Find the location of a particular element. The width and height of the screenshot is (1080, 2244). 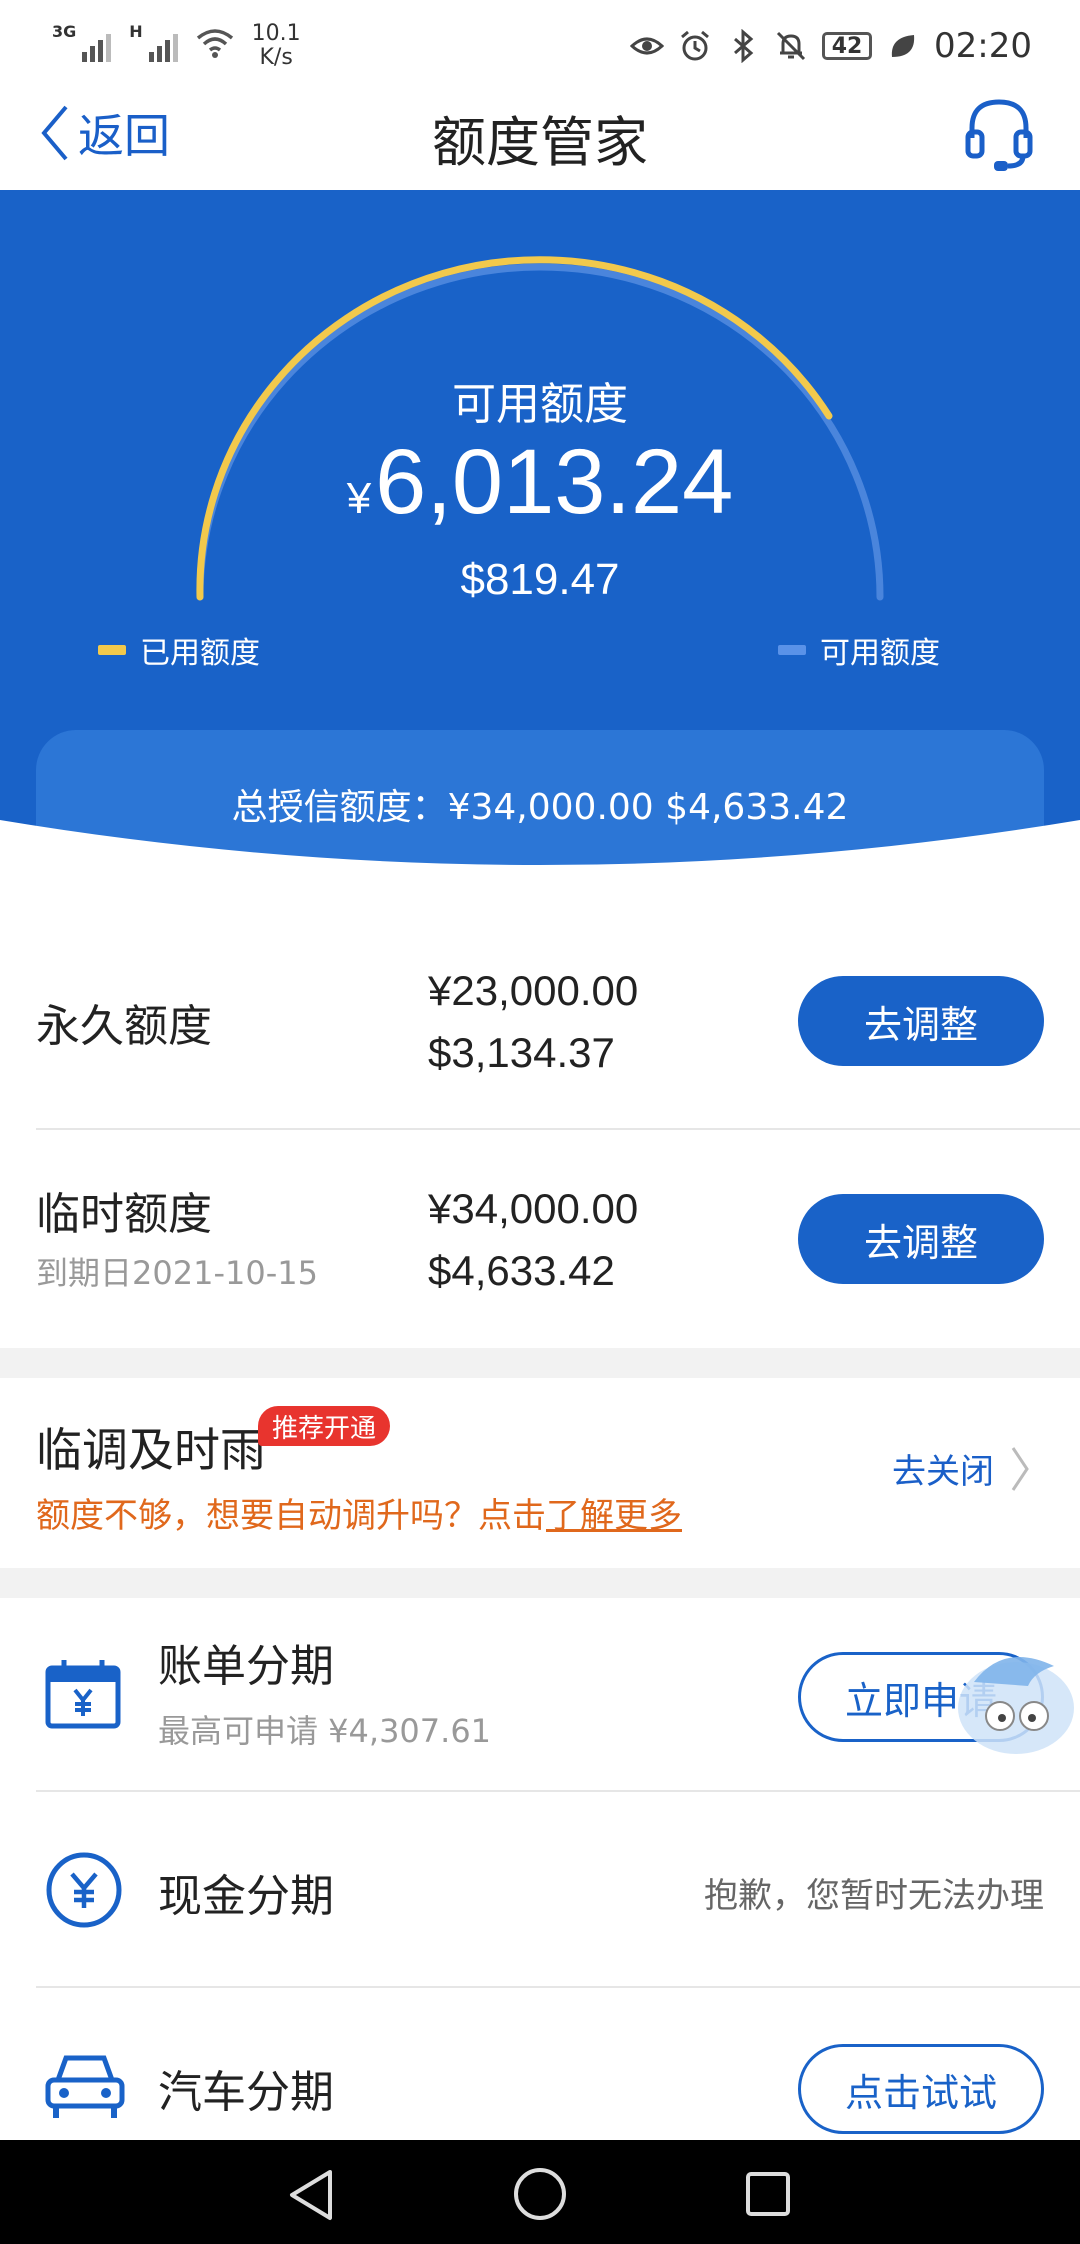

battery-indicator: 42 is located at coordinates (847, 46).